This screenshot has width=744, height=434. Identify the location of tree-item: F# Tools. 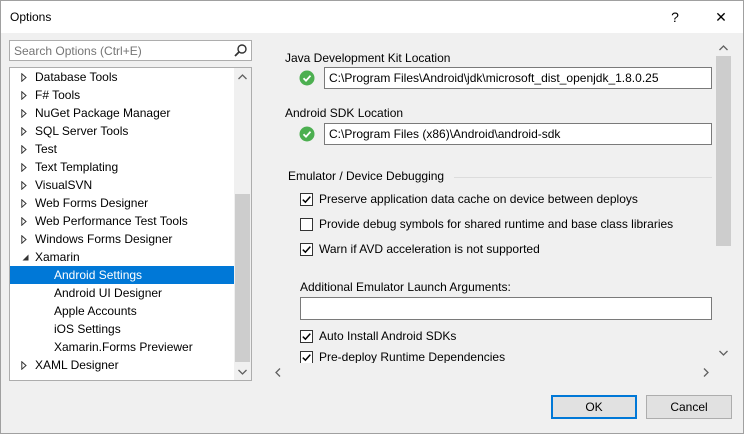
(122, 95).